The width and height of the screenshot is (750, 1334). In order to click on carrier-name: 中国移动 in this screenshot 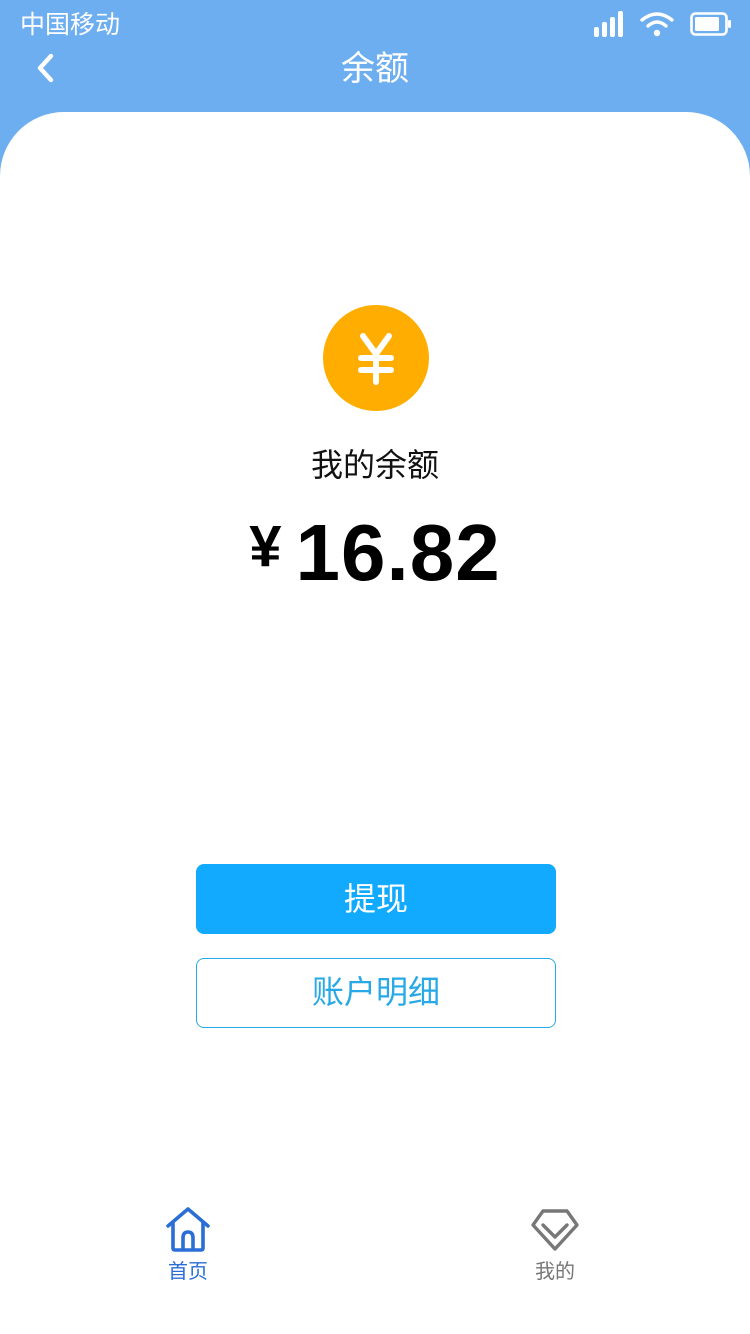, I will do `click(70, 24)`.